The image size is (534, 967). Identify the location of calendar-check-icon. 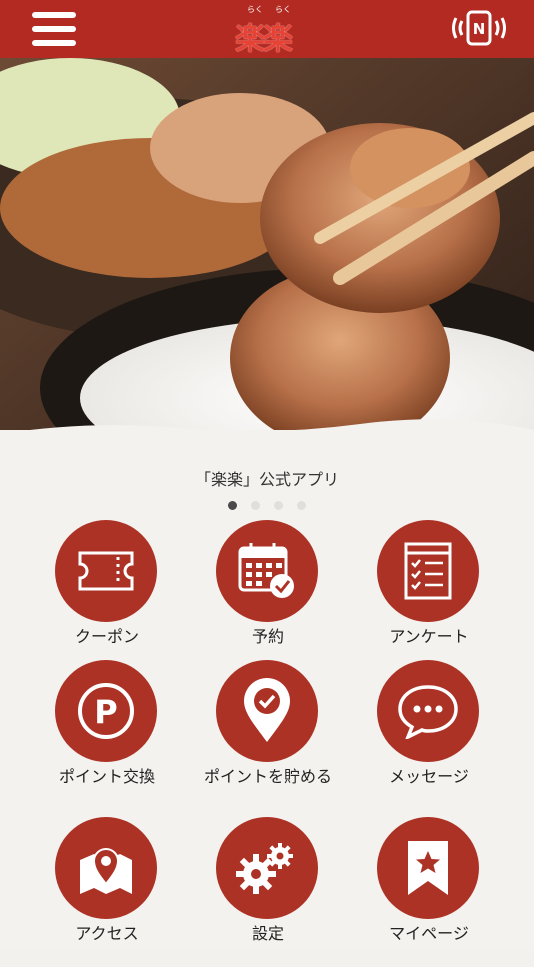
(267, 571).